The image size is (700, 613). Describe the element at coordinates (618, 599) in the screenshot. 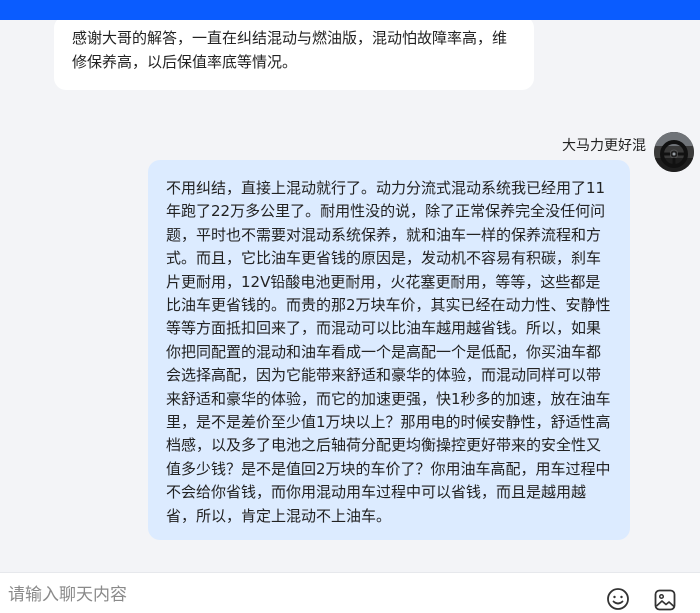

I see `emoji-icon` at that location.